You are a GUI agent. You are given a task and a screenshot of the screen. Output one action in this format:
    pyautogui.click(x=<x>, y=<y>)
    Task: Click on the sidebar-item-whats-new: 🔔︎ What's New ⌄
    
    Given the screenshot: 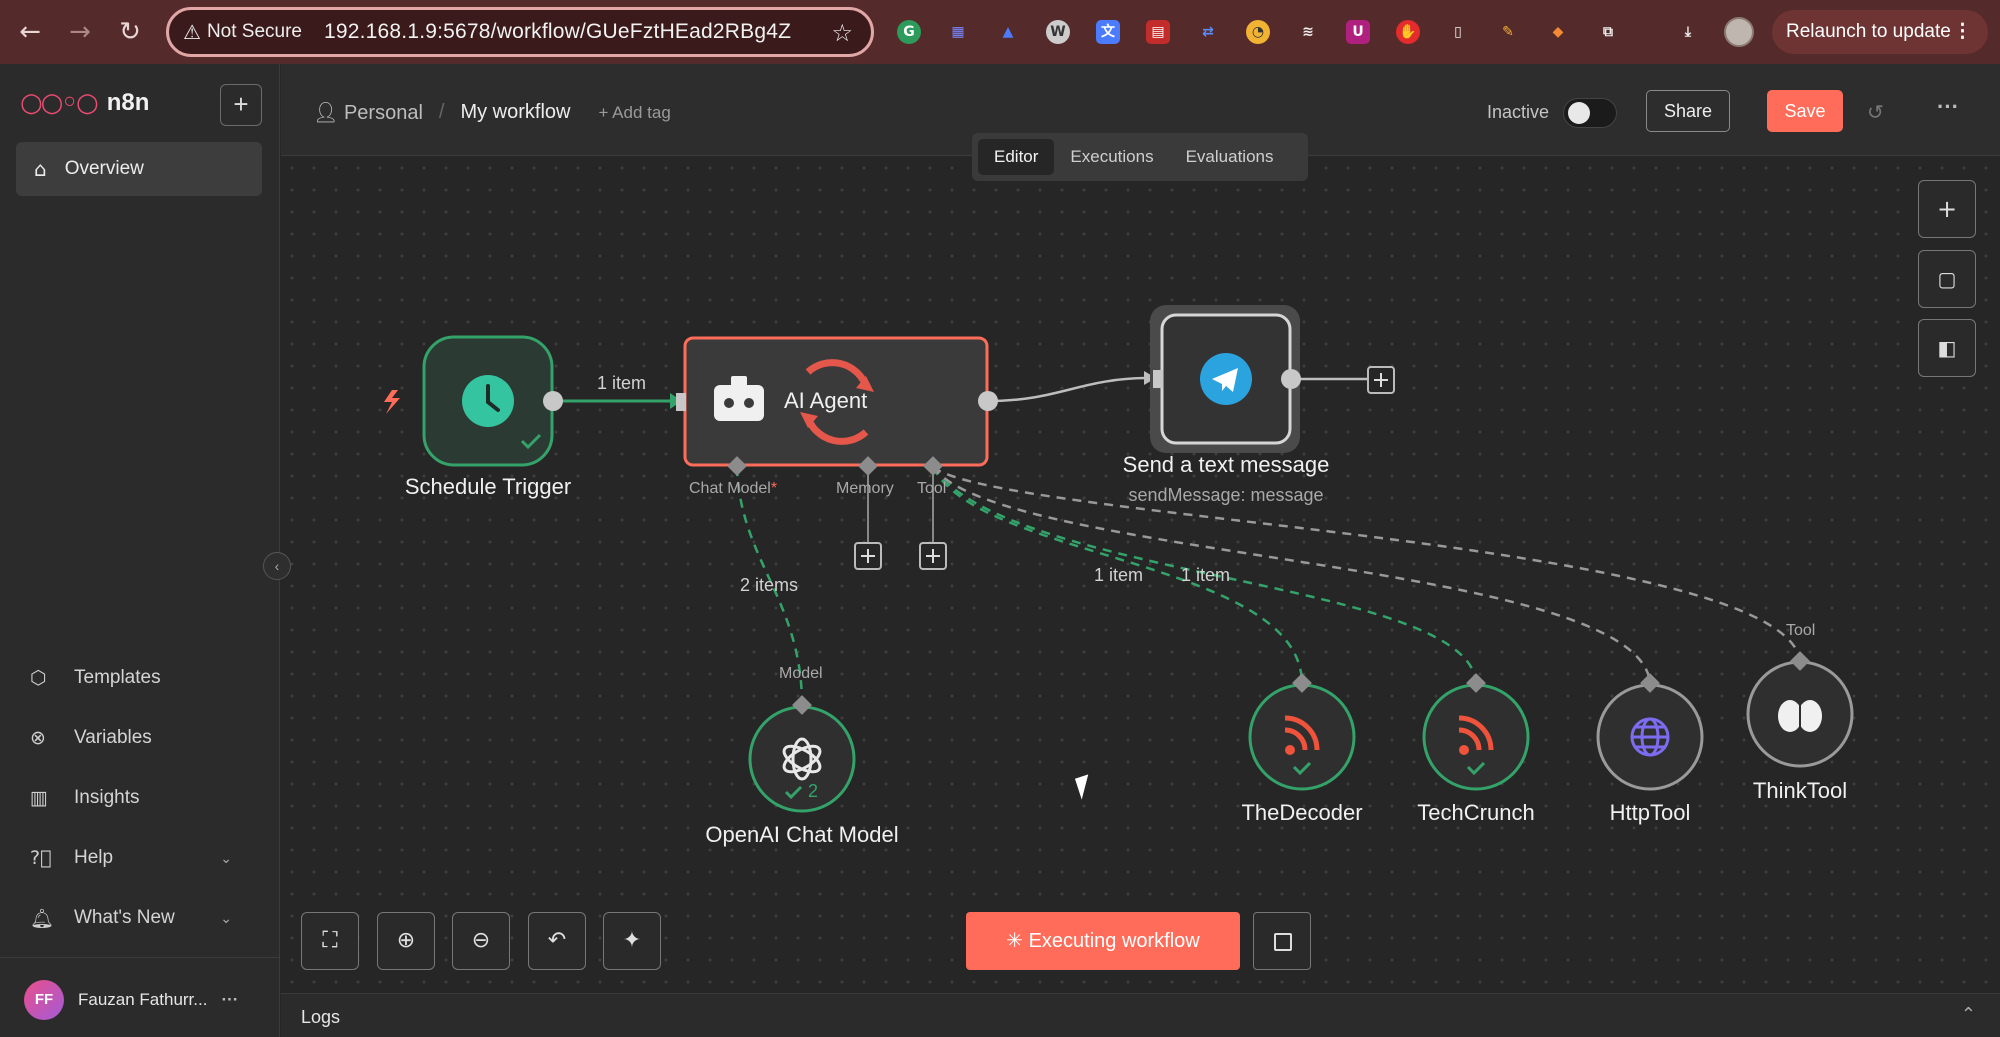 What is the action you would take?
    pyautogui.click(x=140, y=918)
    